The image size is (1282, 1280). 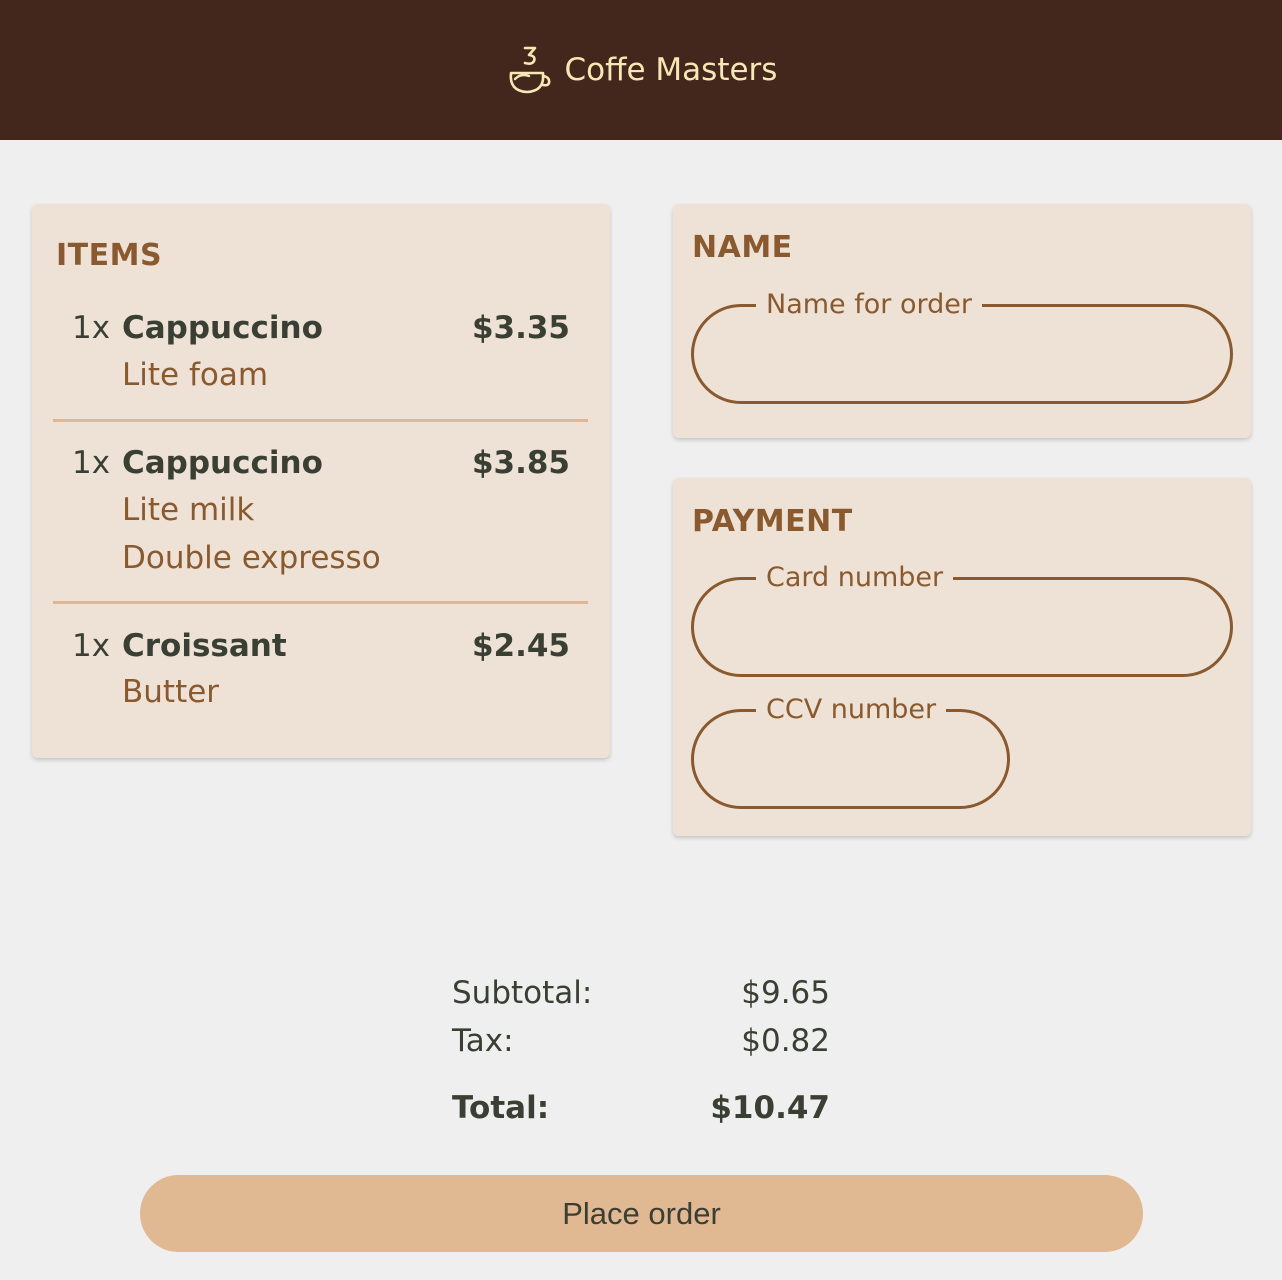 What do you see at coordinates (642, 1043) in the screenshot?
I see `tax-row: Tax: $0.82` at bounding box center [642, 1043].